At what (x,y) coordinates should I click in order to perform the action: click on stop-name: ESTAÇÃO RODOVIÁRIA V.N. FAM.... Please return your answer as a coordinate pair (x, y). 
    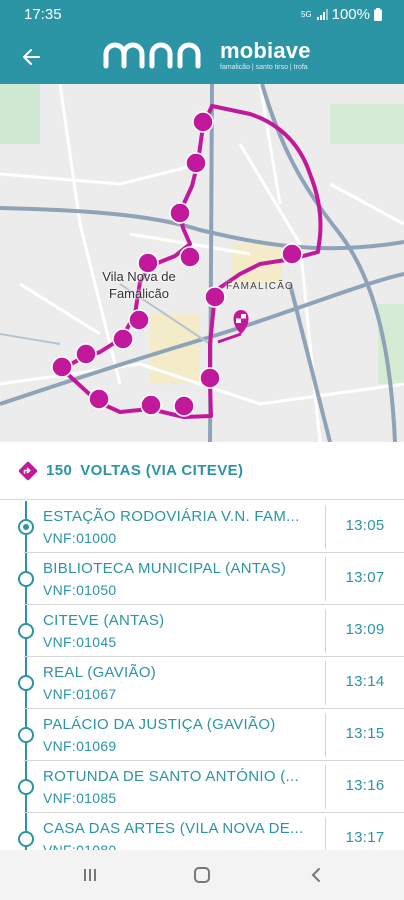
    Looking at the image, I should click on (171, 516).